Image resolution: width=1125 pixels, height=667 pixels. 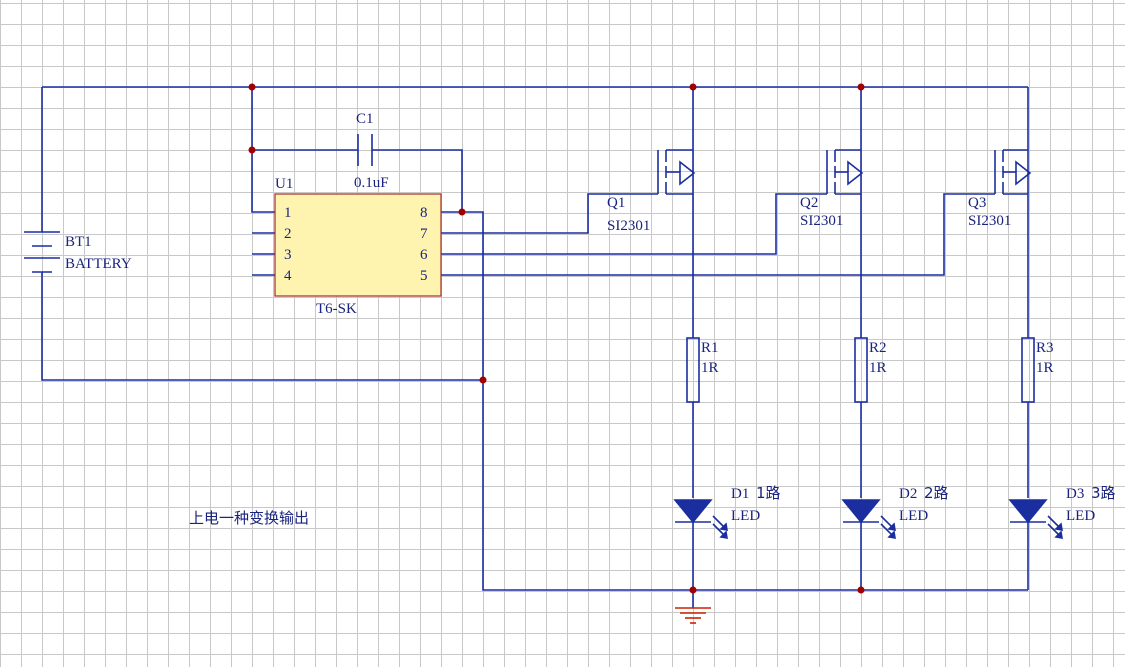 What do you see at coordinates (878, 368) in the screenshot?
I see `resistor-r2-value: 1R` at bounding box center [878, 368].